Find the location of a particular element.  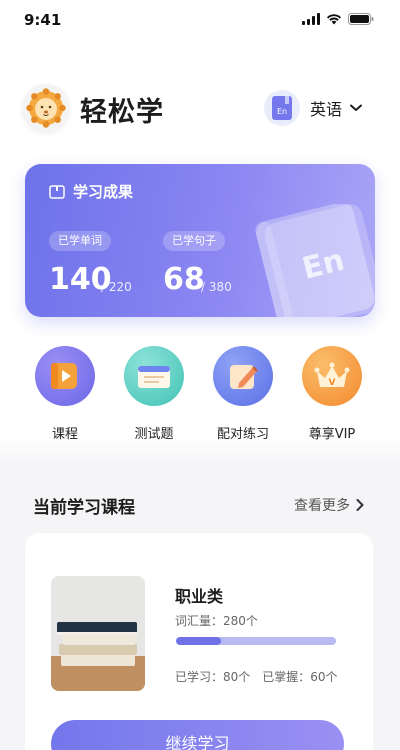

wifi-icon is located at coordinates (334, 19).